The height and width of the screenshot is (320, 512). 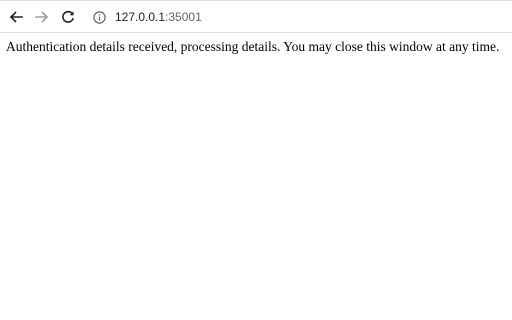 I want to click on reload-button, so click(x=68, y=17).